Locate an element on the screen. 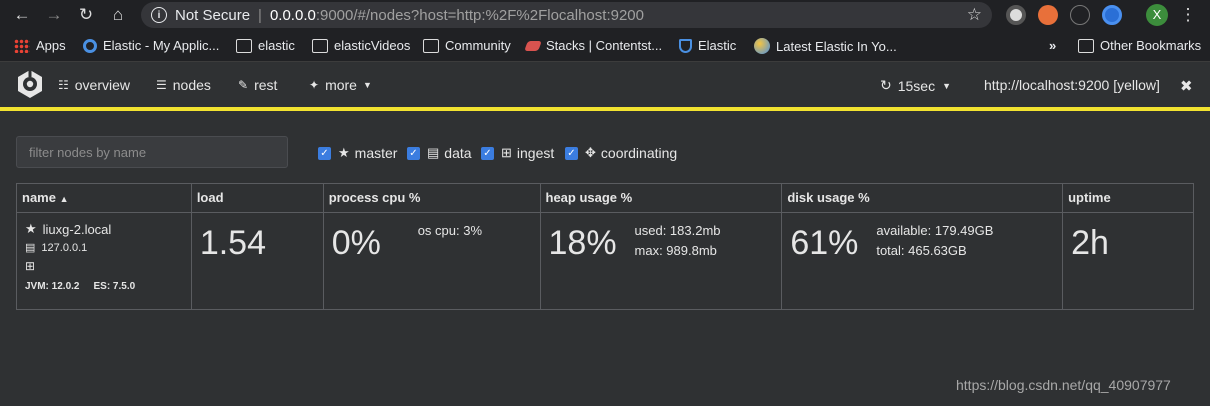  other-bookmarks: Other Bookmarks is located at coordinates (1139, 45).